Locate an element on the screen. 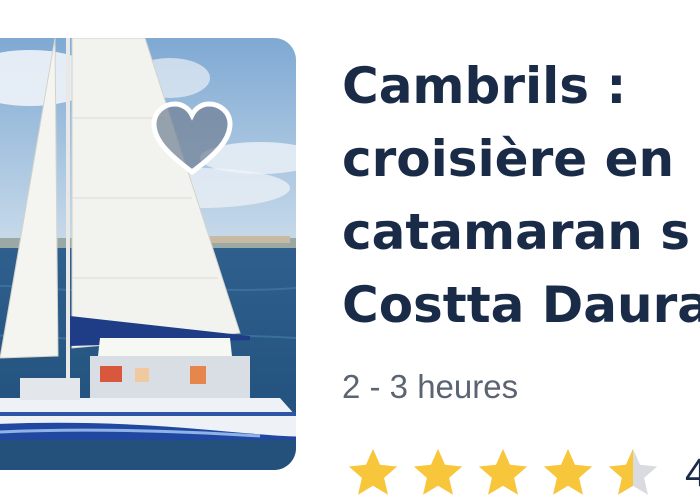 The image size is (700, 500). title-line: croisière en is located at coordinates (508, 159).